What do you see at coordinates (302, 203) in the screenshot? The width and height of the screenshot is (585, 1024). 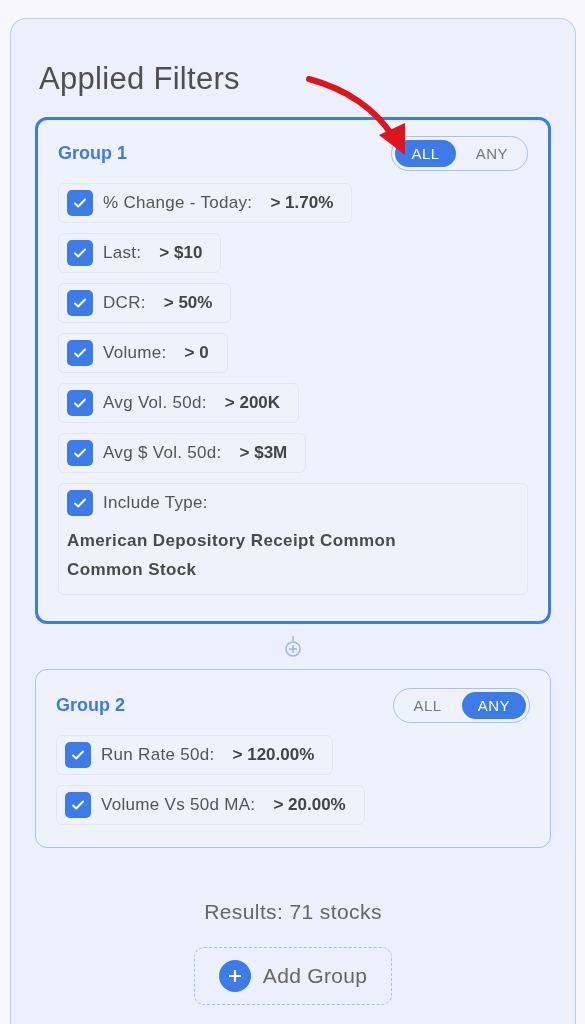 I see `filter-value: > 1.70%` at bounding box center [302, 203].